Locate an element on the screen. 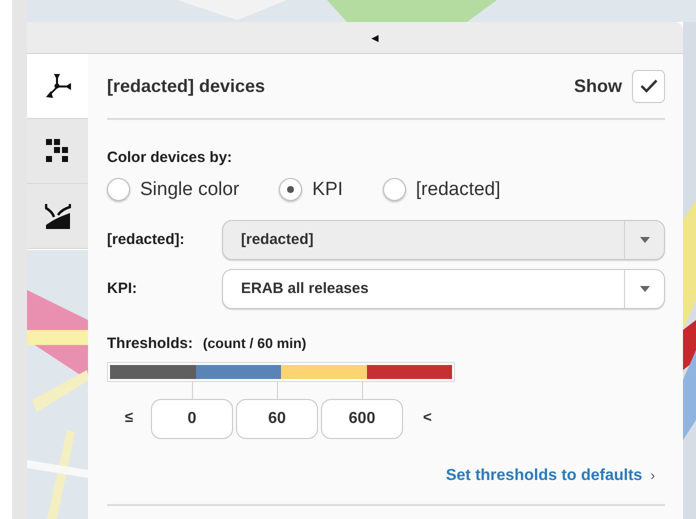 The image size is (696, 519). reset-thresholds-link: Set thresholds to defaults is located at coordinates (544, 476).